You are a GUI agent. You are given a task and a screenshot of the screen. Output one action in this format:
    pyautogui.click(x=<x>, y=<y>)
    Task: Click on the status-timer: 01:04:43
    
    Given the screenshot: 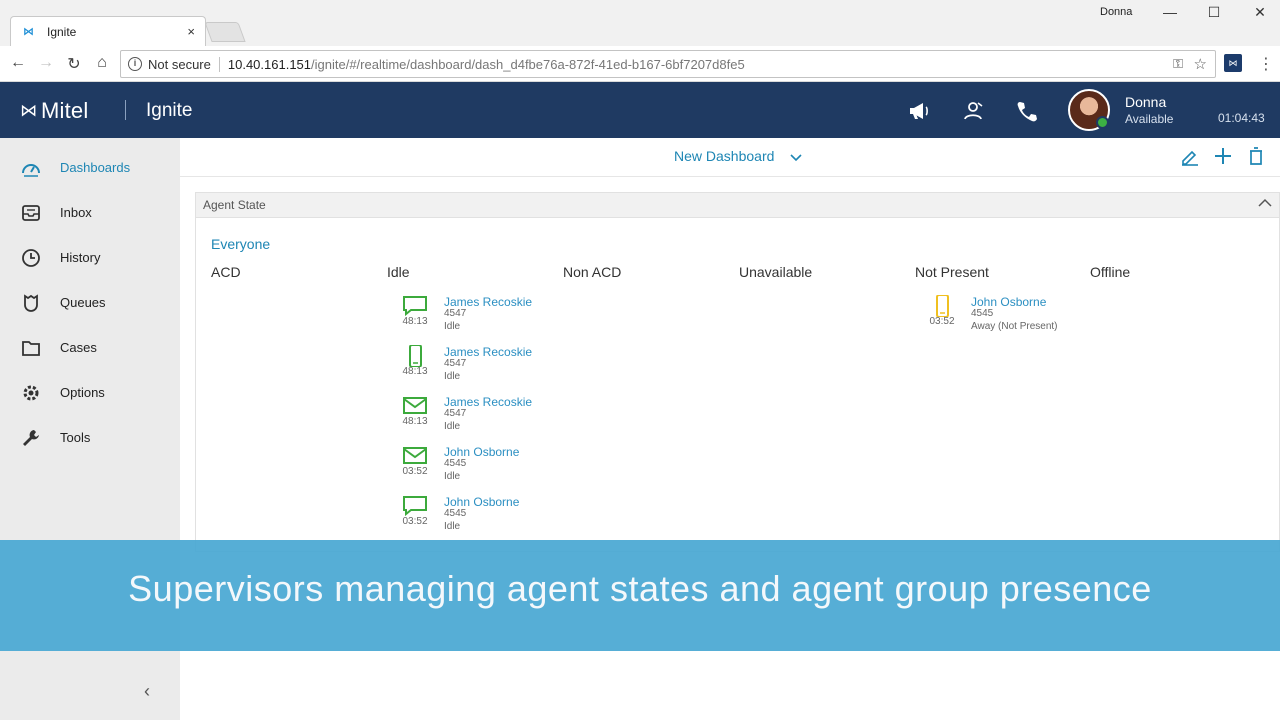 What is the action you would take?
    pyautogui.click(x=1241, y=118)
    